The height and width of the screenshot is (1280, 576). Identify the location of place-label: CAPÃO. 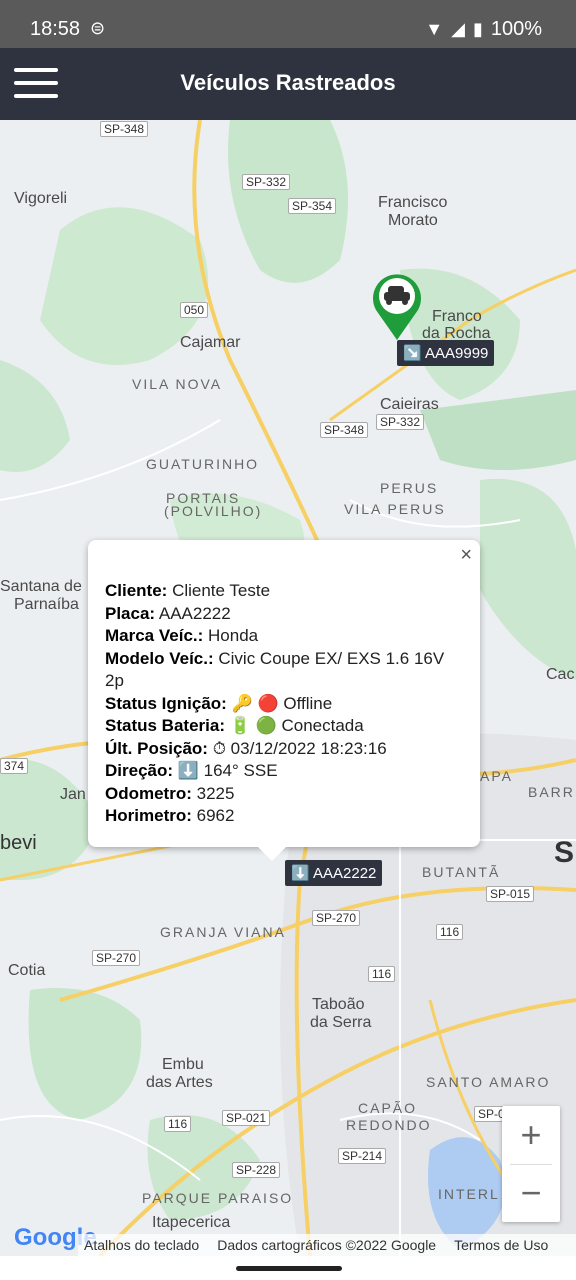
(388, 1108).